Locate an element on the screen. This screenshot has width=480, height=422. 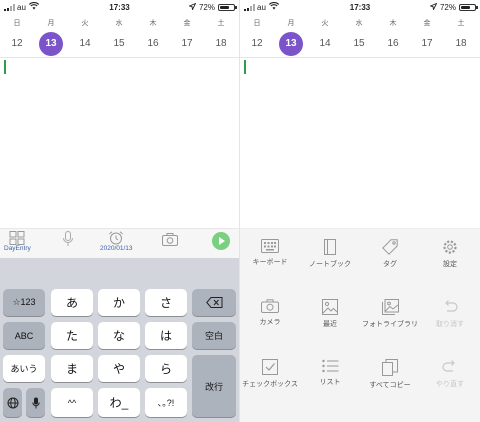
menu-item-undo: 取り消す is located at coordinates (450, 314).